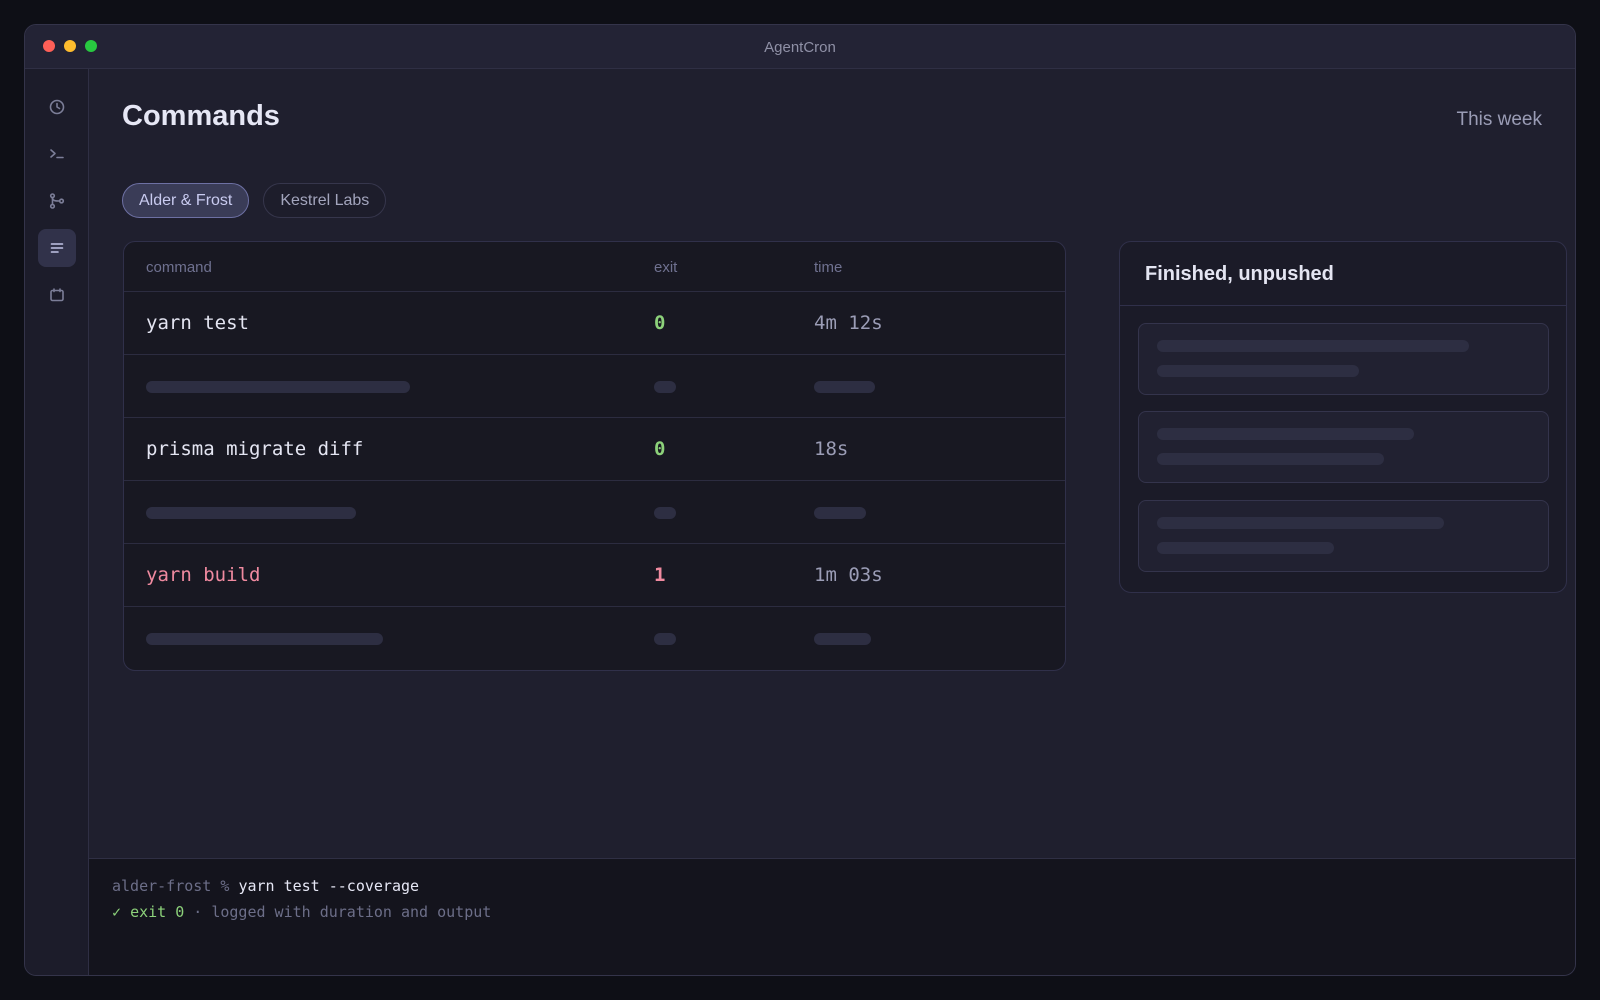 The image size is (1600, 1000). I want to click on table-row: prisma migrate diff 0 18s, so click(594, 449).